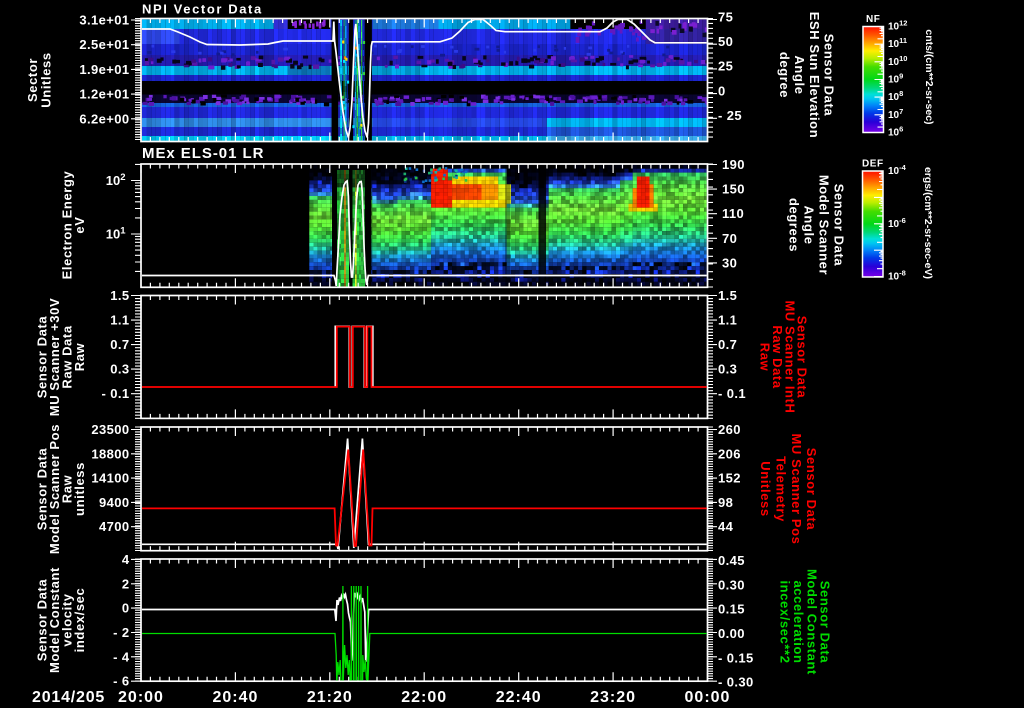 This screenshot has height=708, width=1024. What do you see at coordinates (873, 19) in the screenshot?
I see `svg-text: NF` at bounding box center [873, 19].